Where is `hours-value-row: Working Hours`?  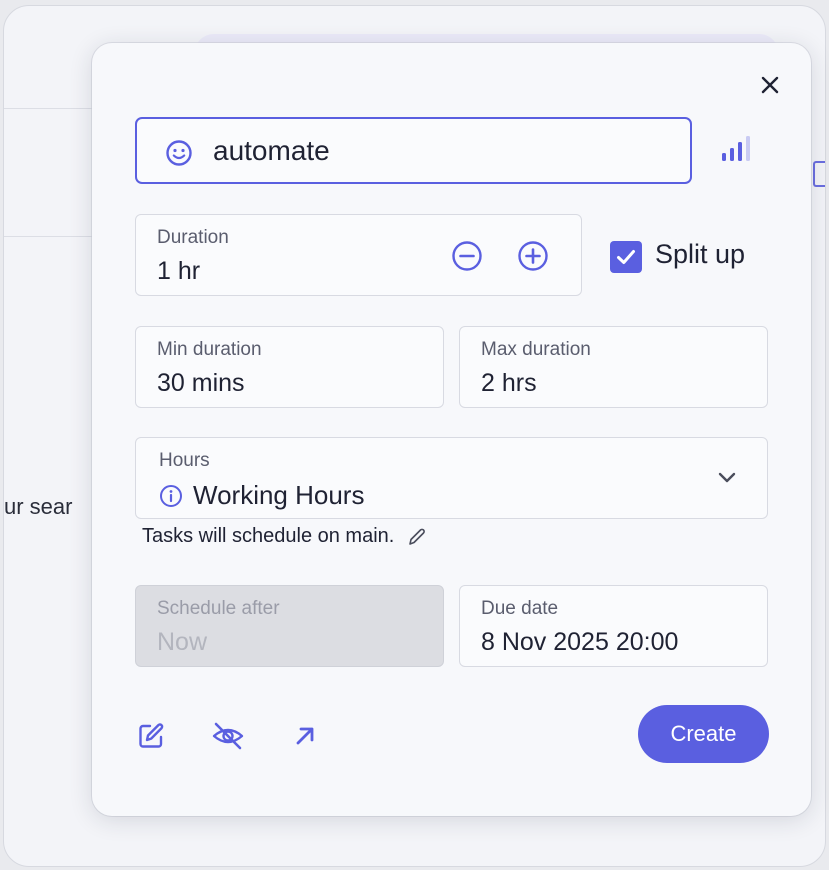 hours-value-row: Working Hours is located at coordinates (261, 495).